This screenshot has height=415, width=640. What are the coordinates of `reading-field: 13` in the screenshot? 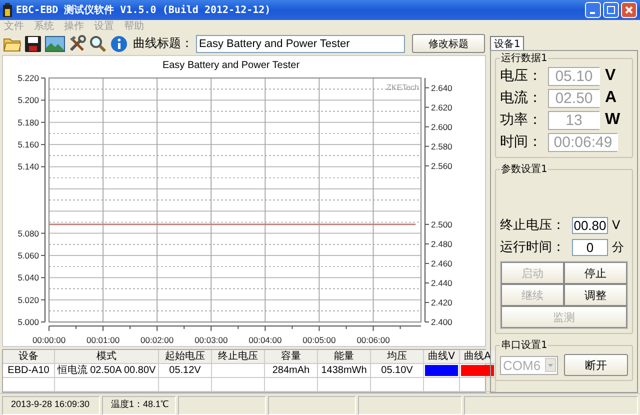 It's located at (574, 120).